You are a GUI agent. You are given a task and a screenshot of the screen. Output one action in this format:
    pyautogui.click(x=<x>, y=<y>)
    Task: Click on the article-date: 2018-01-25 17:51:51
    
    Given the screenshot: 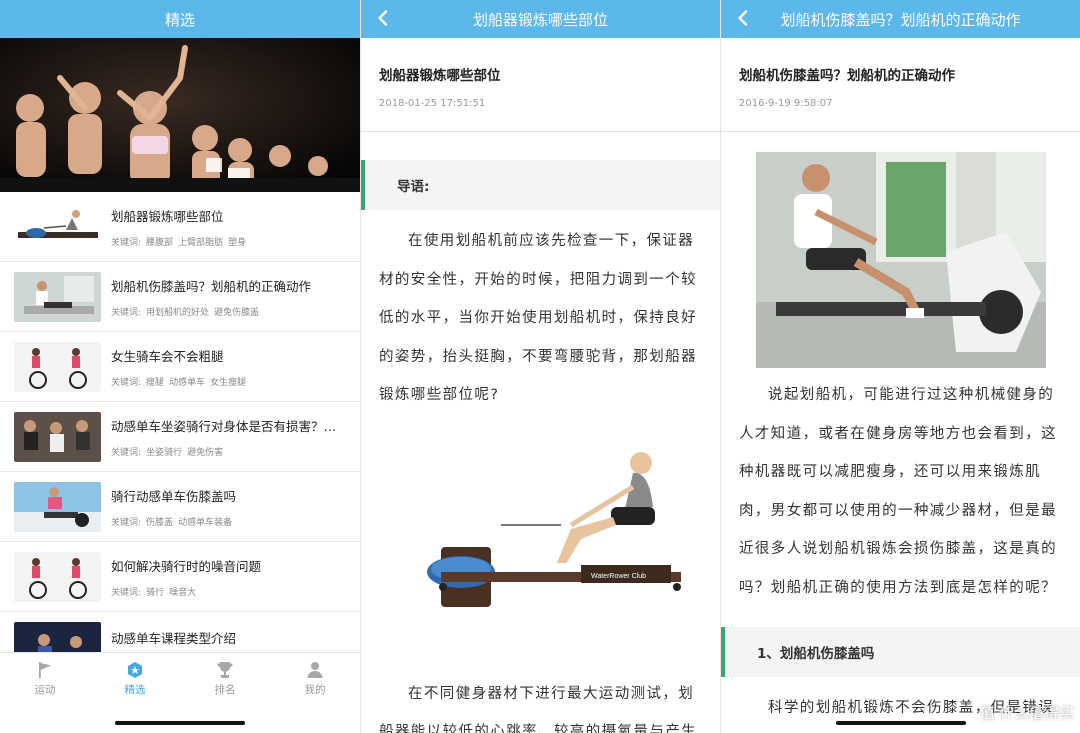 What is the action you would take?
    pyautogui.click(x=432, y=103)
    